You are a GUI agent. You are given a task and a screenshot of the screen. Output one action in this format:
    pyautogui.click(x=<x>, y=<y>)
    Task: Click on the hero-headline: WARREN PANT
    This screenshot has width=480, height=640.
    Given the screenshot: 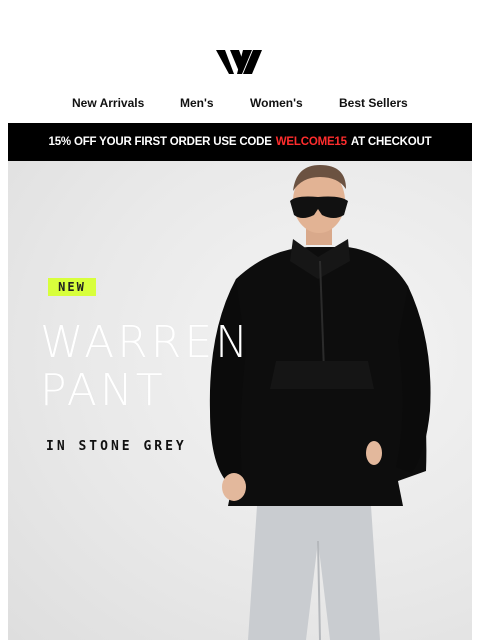 What is the action you would take?
    pyautogui.click(x=145, y=367)
    